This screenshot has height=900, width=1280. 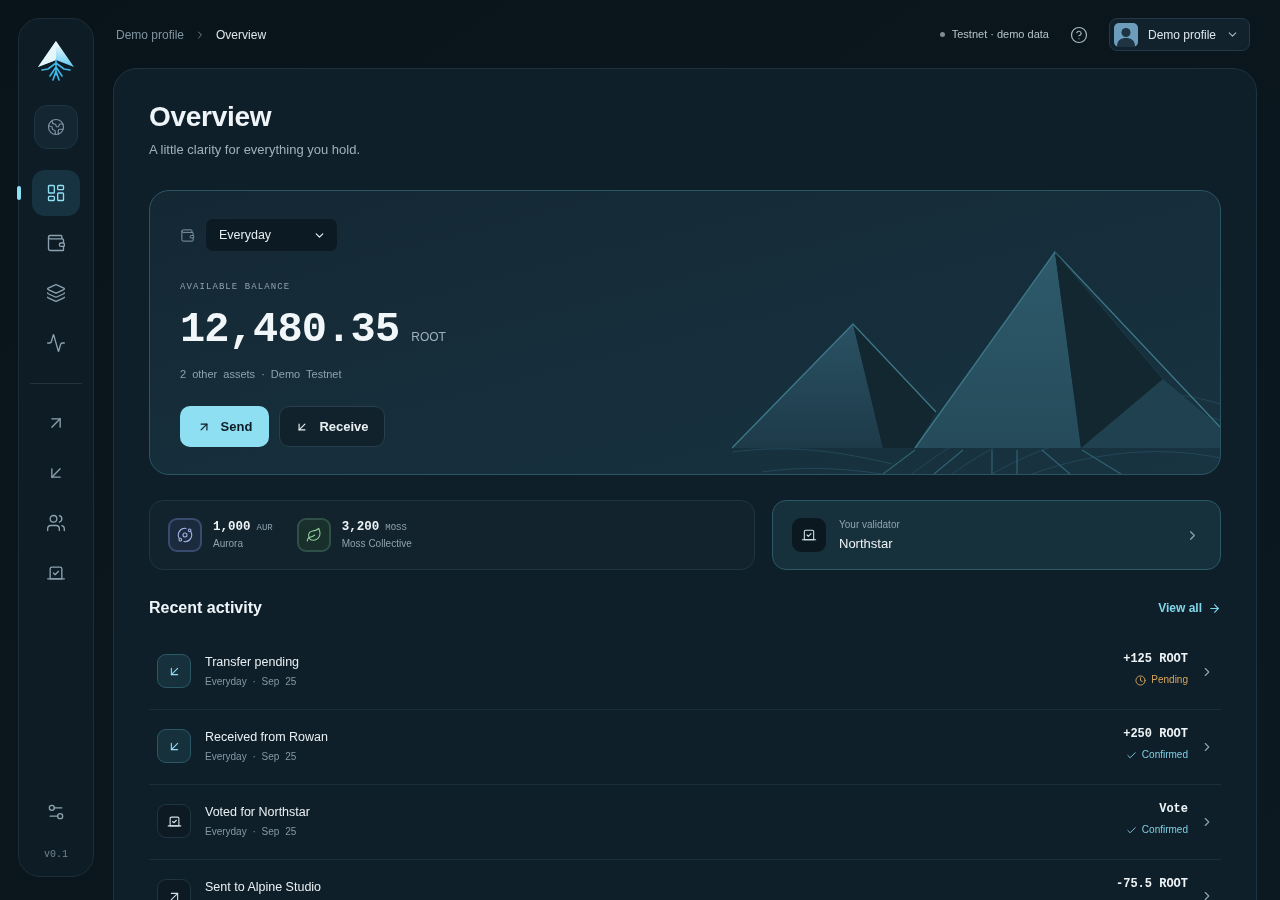 I want to click on settings-icon, so click(x=56, y=812).